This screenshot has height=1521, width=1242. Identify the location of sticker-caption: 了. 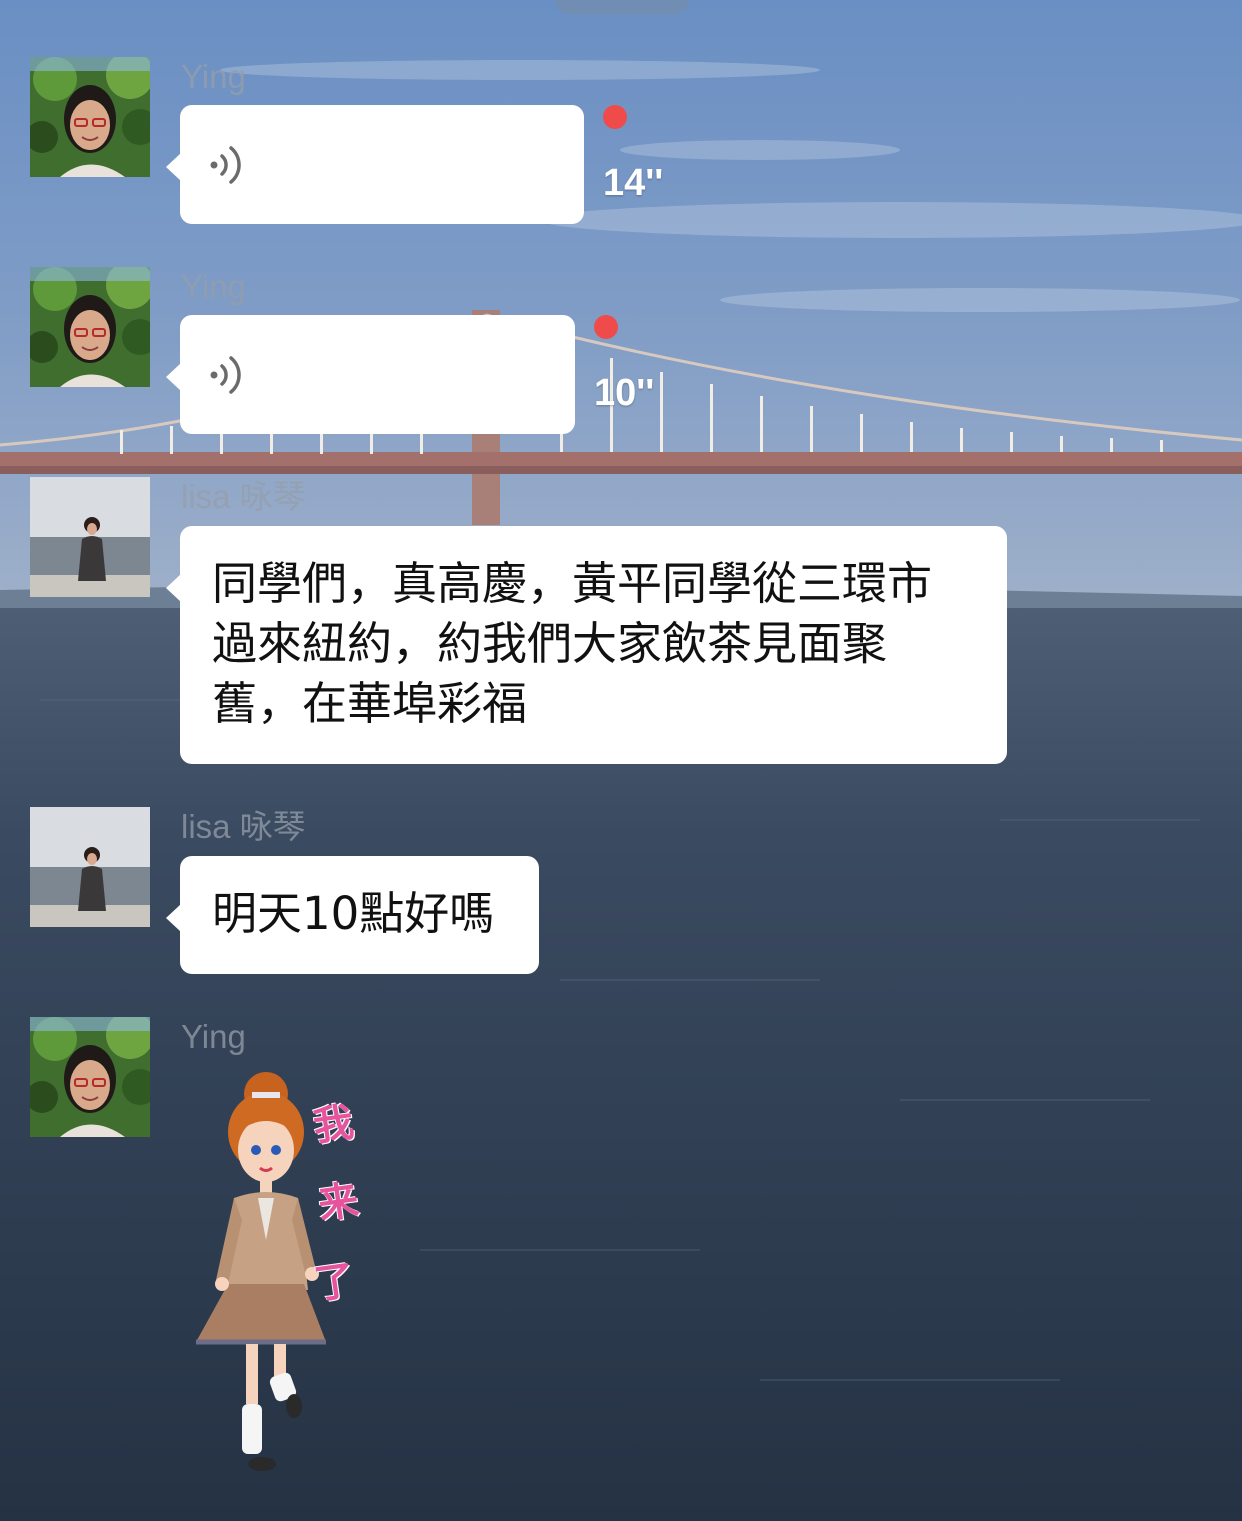
(334, 1282).